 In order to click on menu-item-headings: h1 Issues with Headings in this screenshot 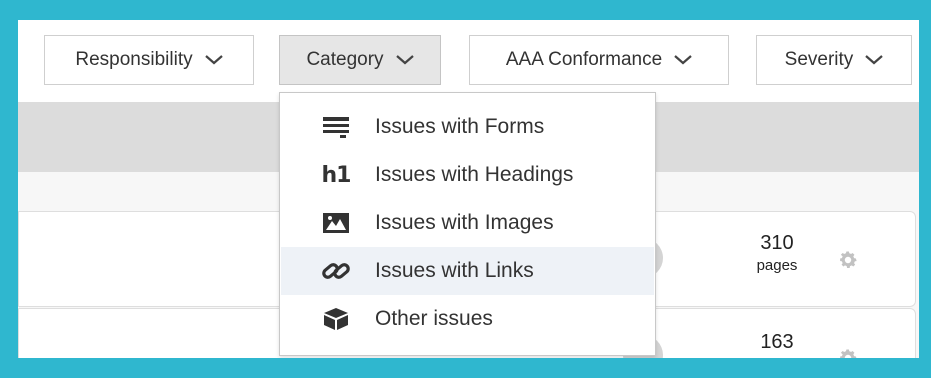, I will do `click(467, 175)`.